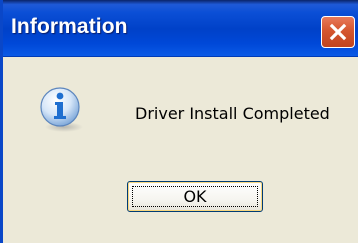 The width and height of the screenshot is (358, 243). I want to click on ok-button: OK, so click(195, 196).